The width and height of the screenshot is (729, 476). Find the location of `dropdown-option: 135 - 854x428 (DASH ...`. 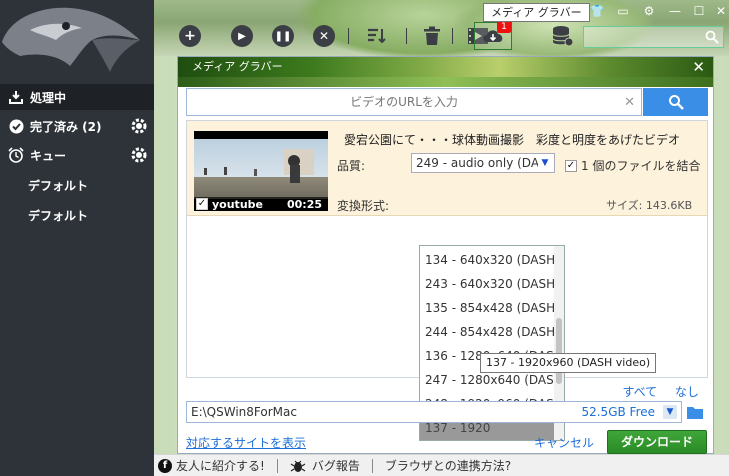

dropdown-option: 135 - 854x428 (DASH ... is located at coordinates (487, 308).